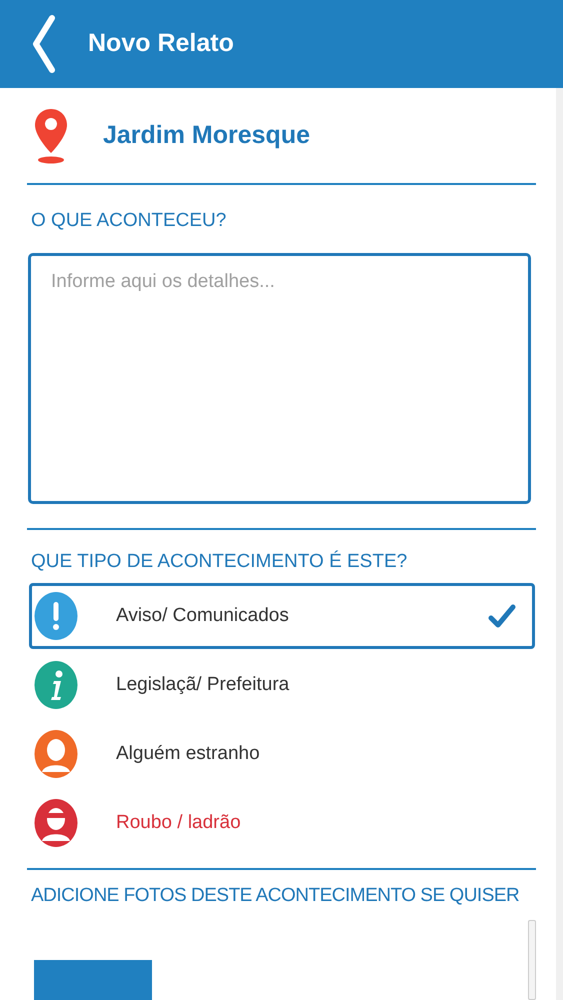  What do you see at coordinates (188, 754) in the screenshot?
I see `option-label: Alguém estranho` at bounding box center [188, 754].